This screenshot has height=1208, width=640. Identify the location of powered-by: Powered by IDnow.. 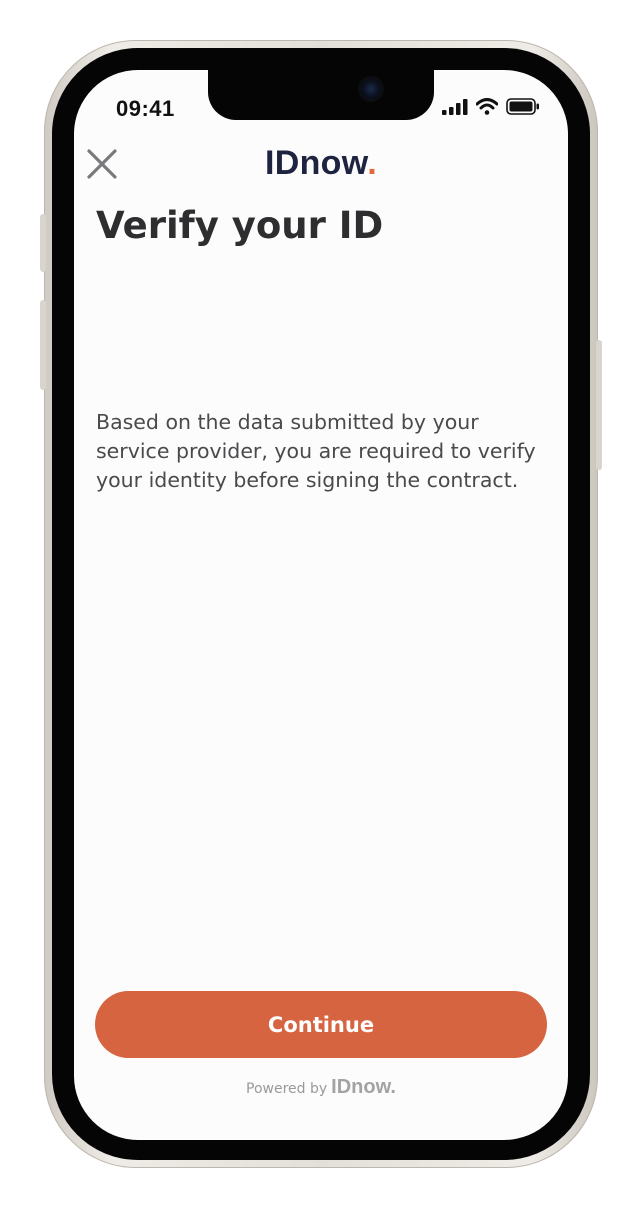
(321, 1087).